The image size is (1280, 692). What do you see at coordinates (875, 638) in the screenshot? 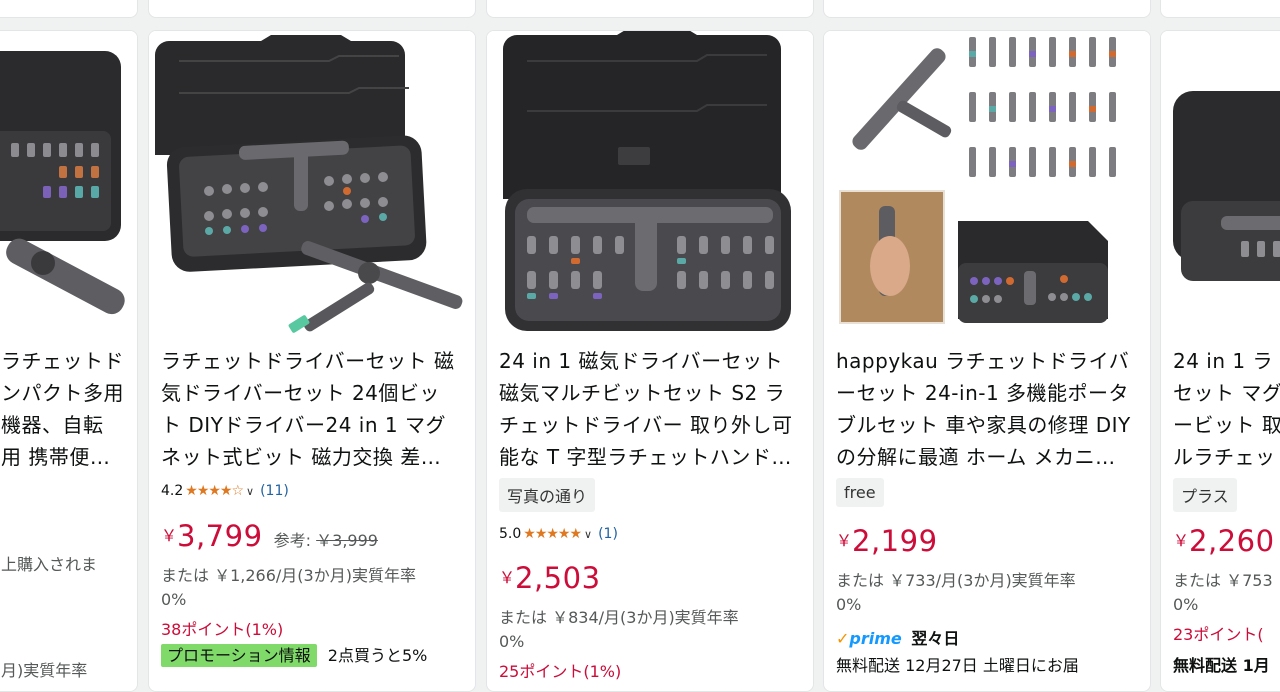
I see `prime-logo: prime` at bounding box center [875, 638].